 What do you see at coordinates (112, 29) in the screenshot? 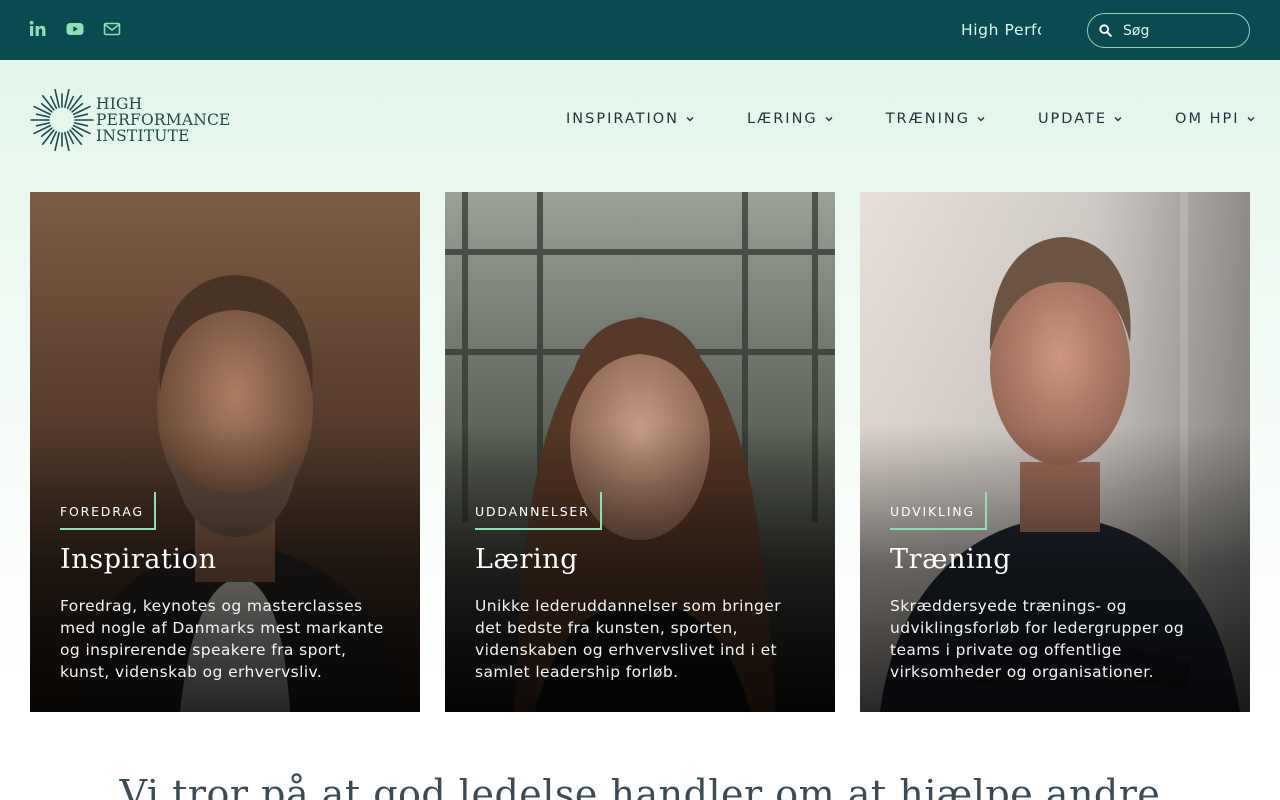
I see `mail-icon` at bounding box center [112, 29].